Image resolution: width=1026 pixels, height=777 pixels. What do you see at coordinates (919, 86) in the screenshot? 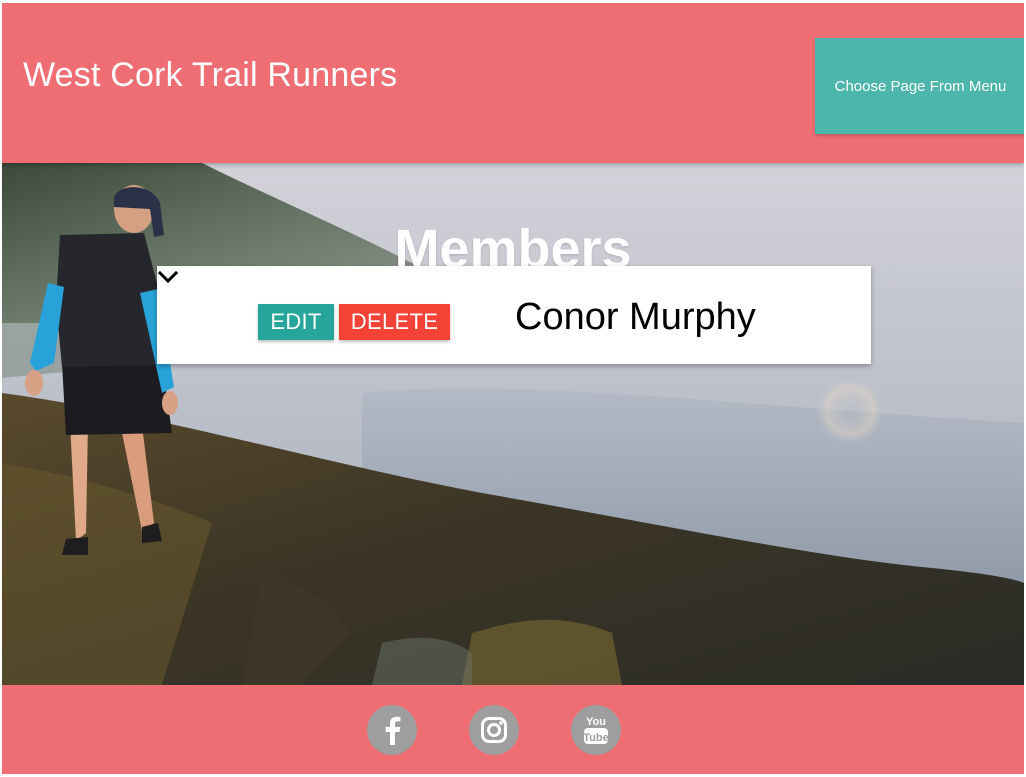
I see `choose-page-menu-button: Choose Page From Menu` at bounding box center [919, 86].